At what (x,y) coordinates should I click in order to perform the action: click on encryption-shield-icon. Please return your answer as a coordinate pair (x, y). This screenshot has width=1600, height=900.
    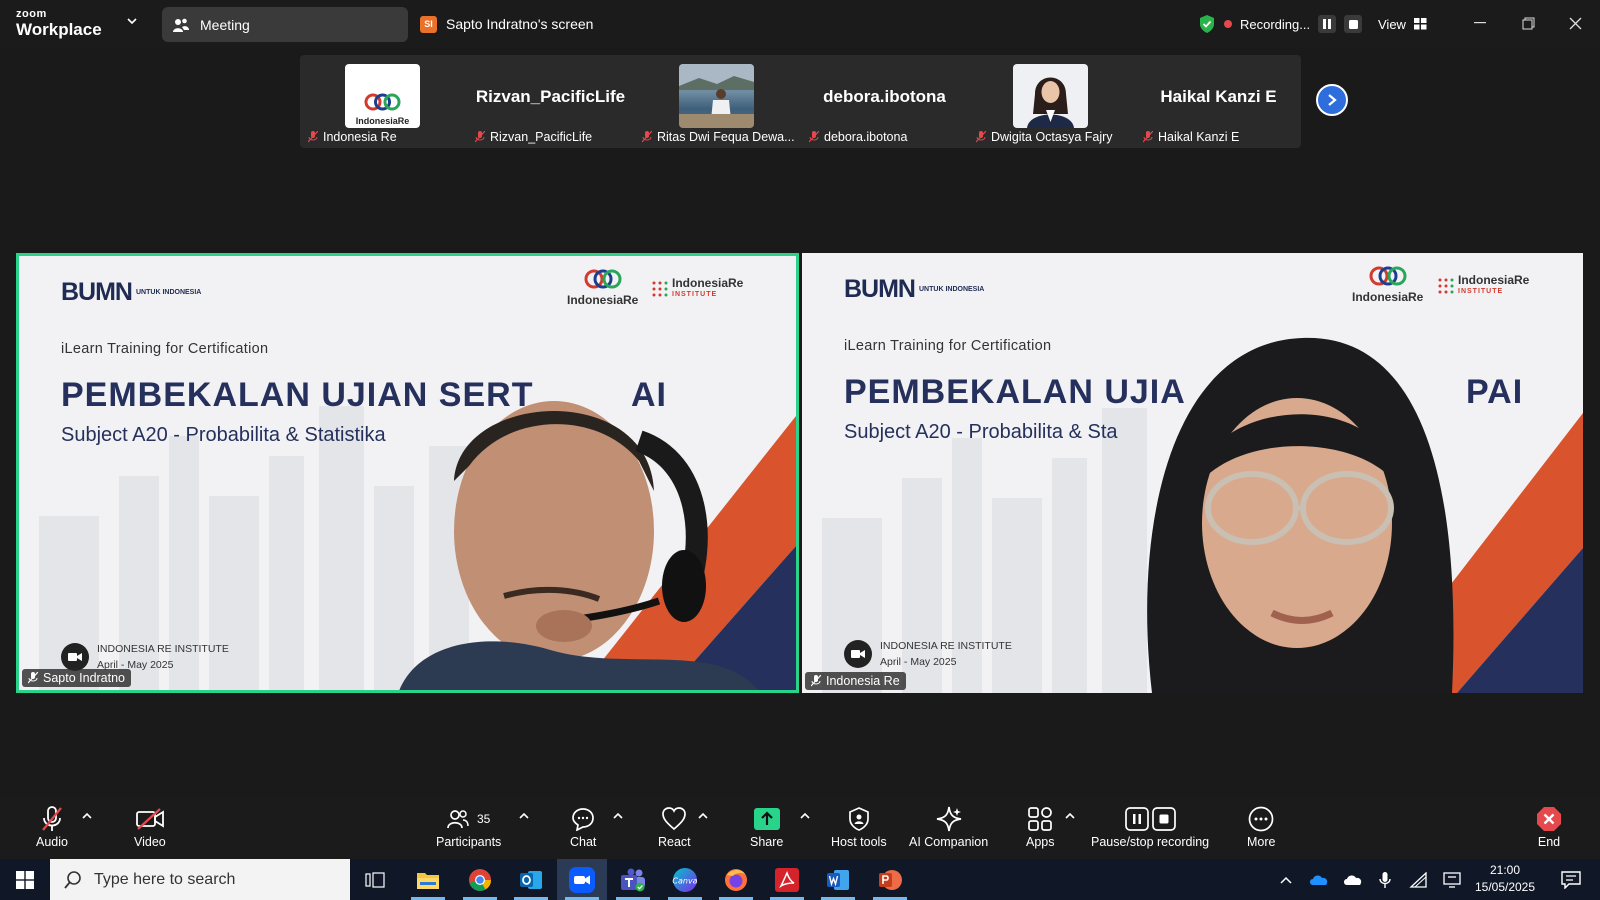
    Looking at the image, I should click on (1207, 24).